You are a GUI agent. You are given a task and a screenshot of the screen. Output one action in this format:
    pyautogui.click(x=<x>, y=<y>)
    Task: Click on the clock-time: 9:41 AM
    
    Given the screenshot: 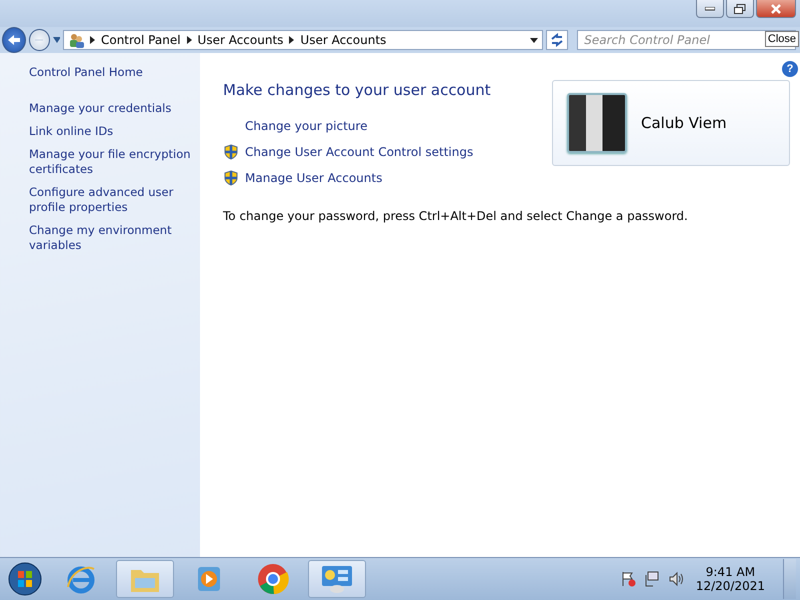 What is the action you would take?
    pyautogui.click(x=731, y=572)
    